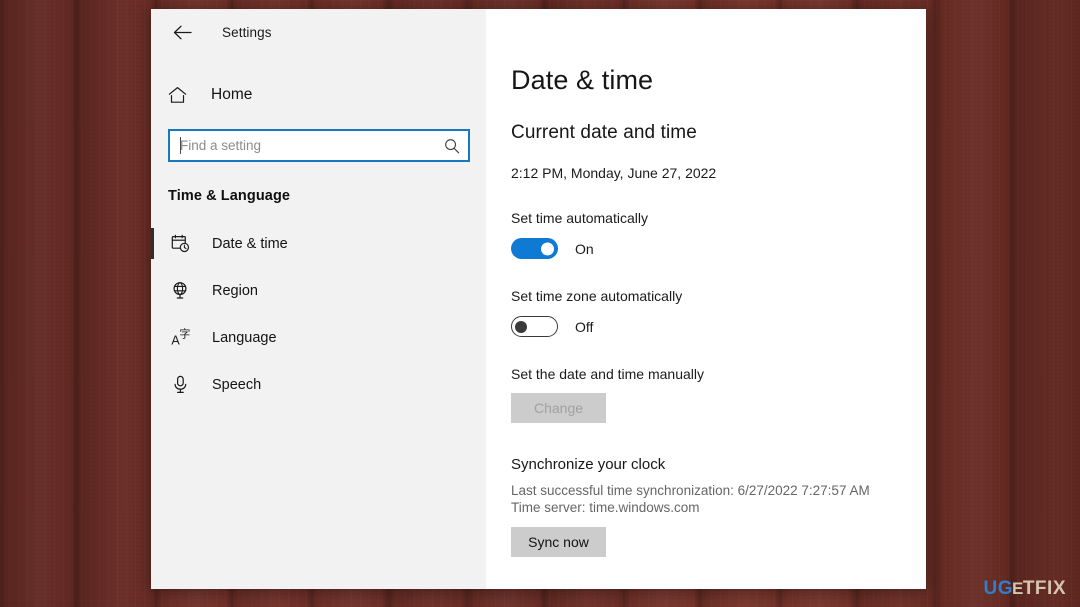  I want to click on sidebar-item-home-label: Home, so click(232, 94).